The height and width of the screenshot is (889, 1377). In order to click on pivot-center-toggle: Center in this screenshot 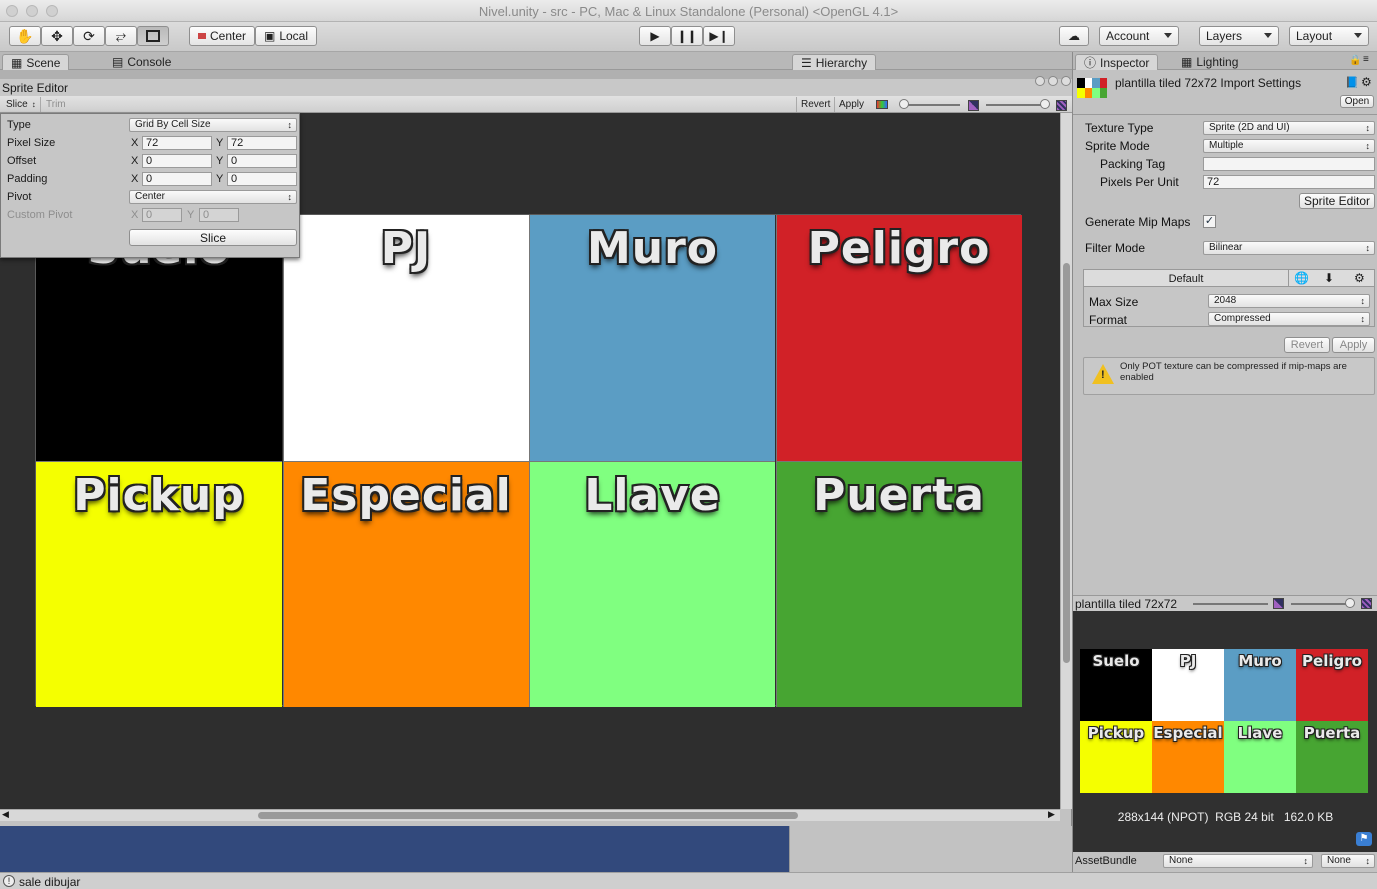, I will do `click(222, 36)`.